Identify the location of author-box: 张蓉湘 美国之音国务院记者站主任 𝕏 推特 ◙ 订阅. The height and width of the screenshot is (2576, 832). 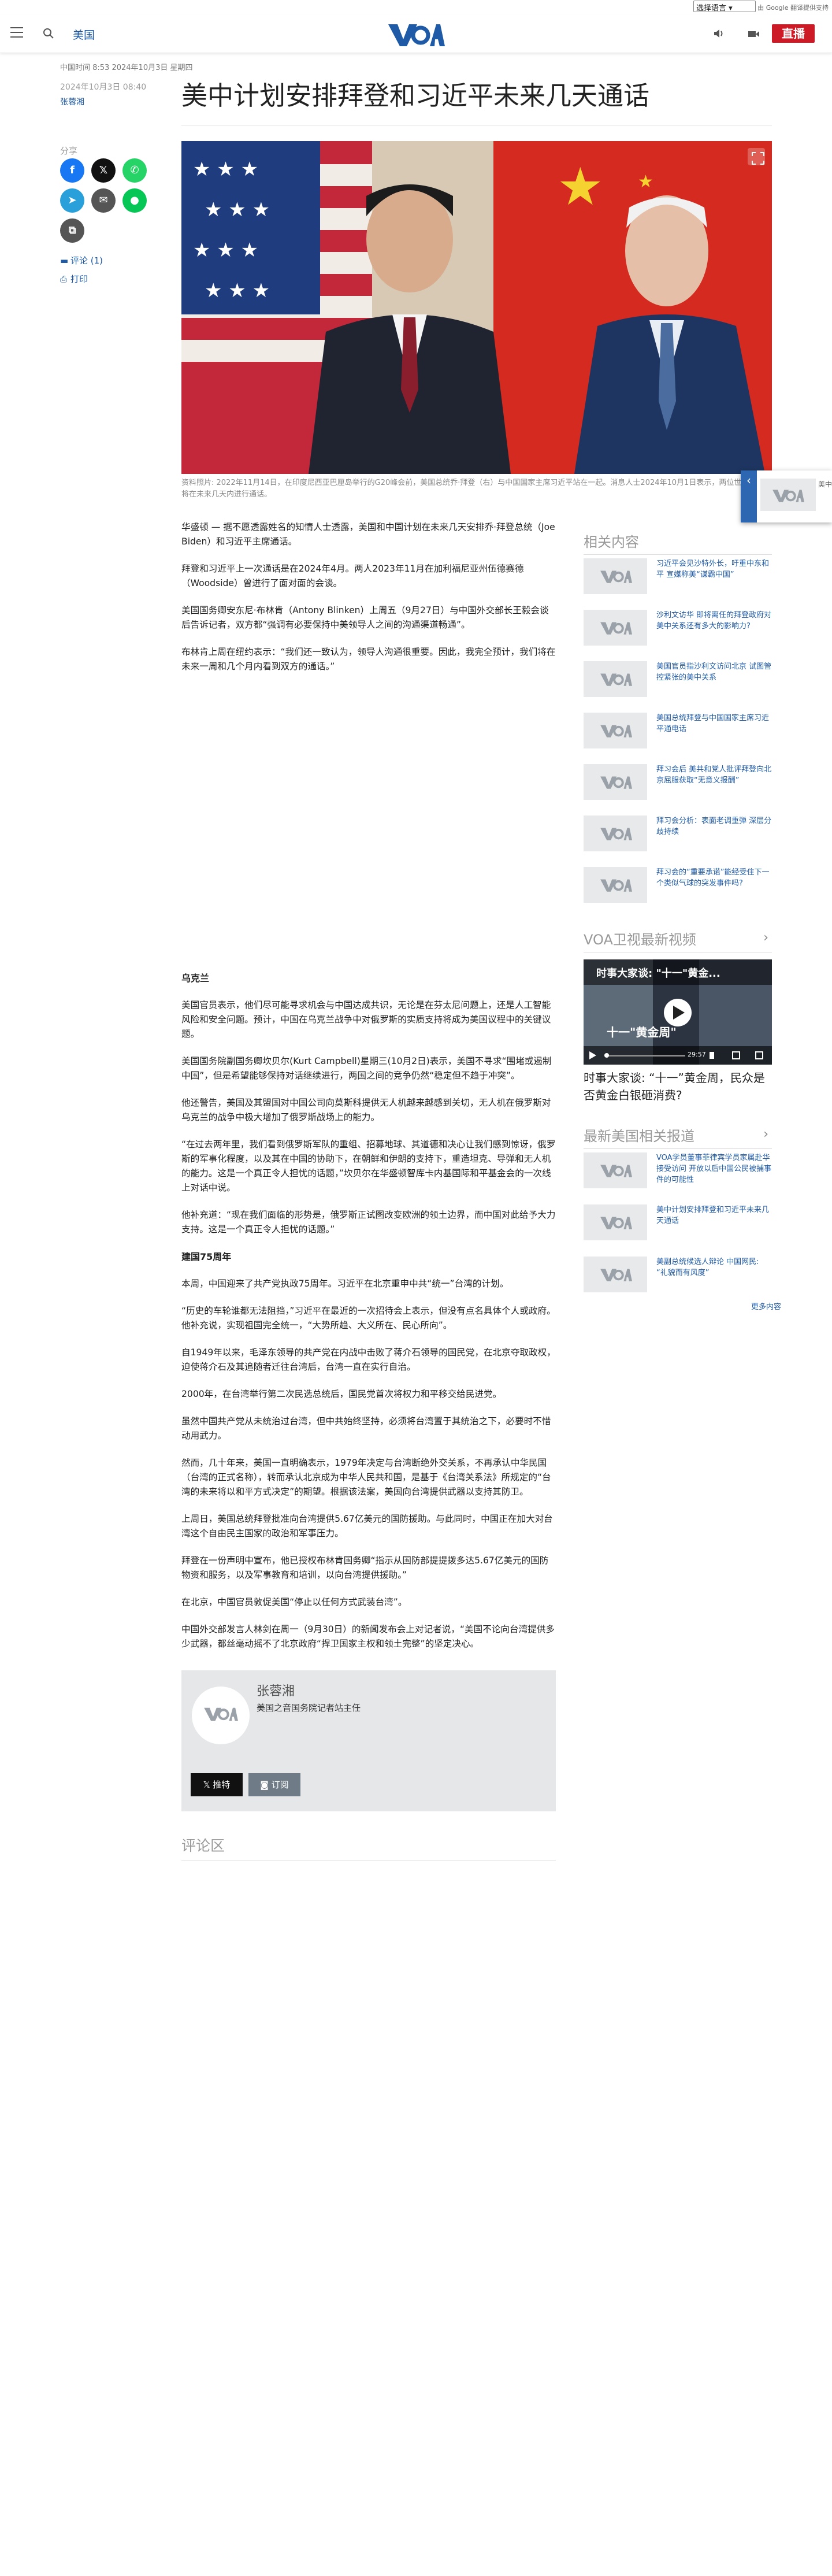
(368, 1741).